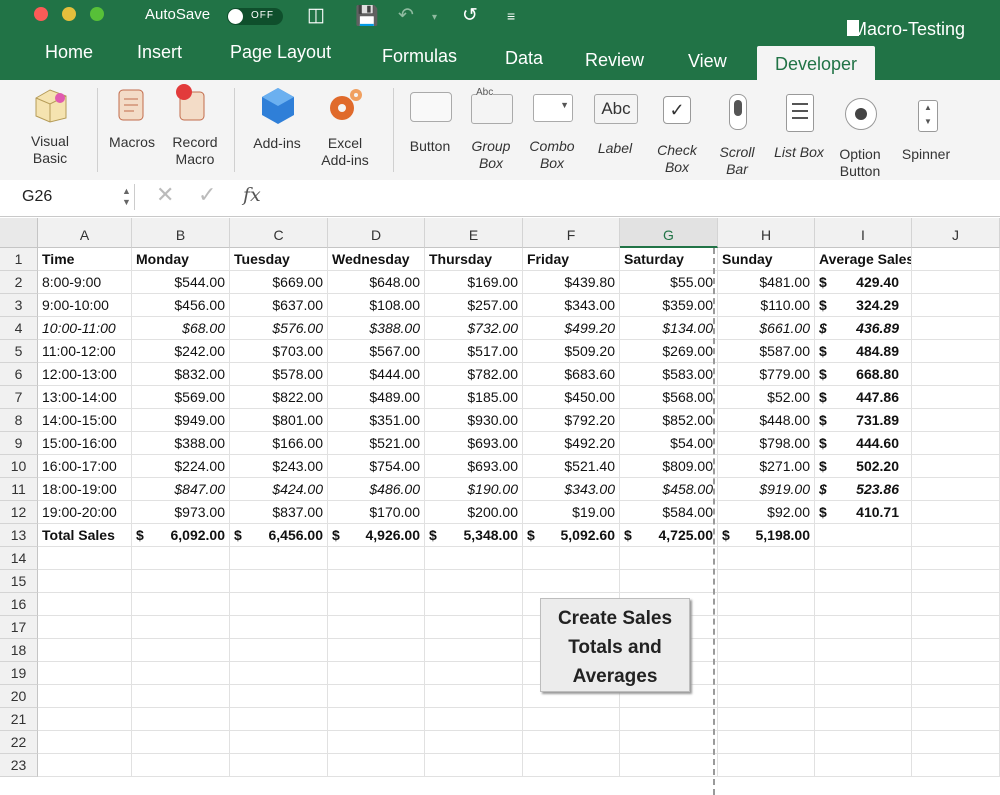 This screenshot has width=1000, height=795. I want to click on autosave-toggle: OFF, so click(255, 16).